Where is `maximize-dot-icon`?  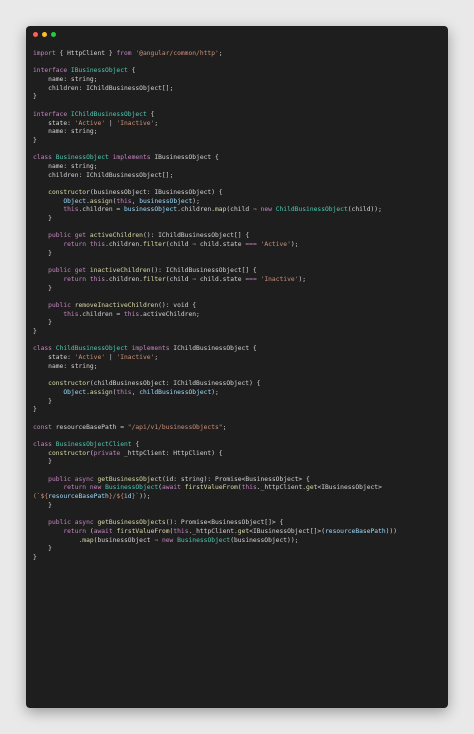
maximize-dot-icon is located at coordinates (53, 34).